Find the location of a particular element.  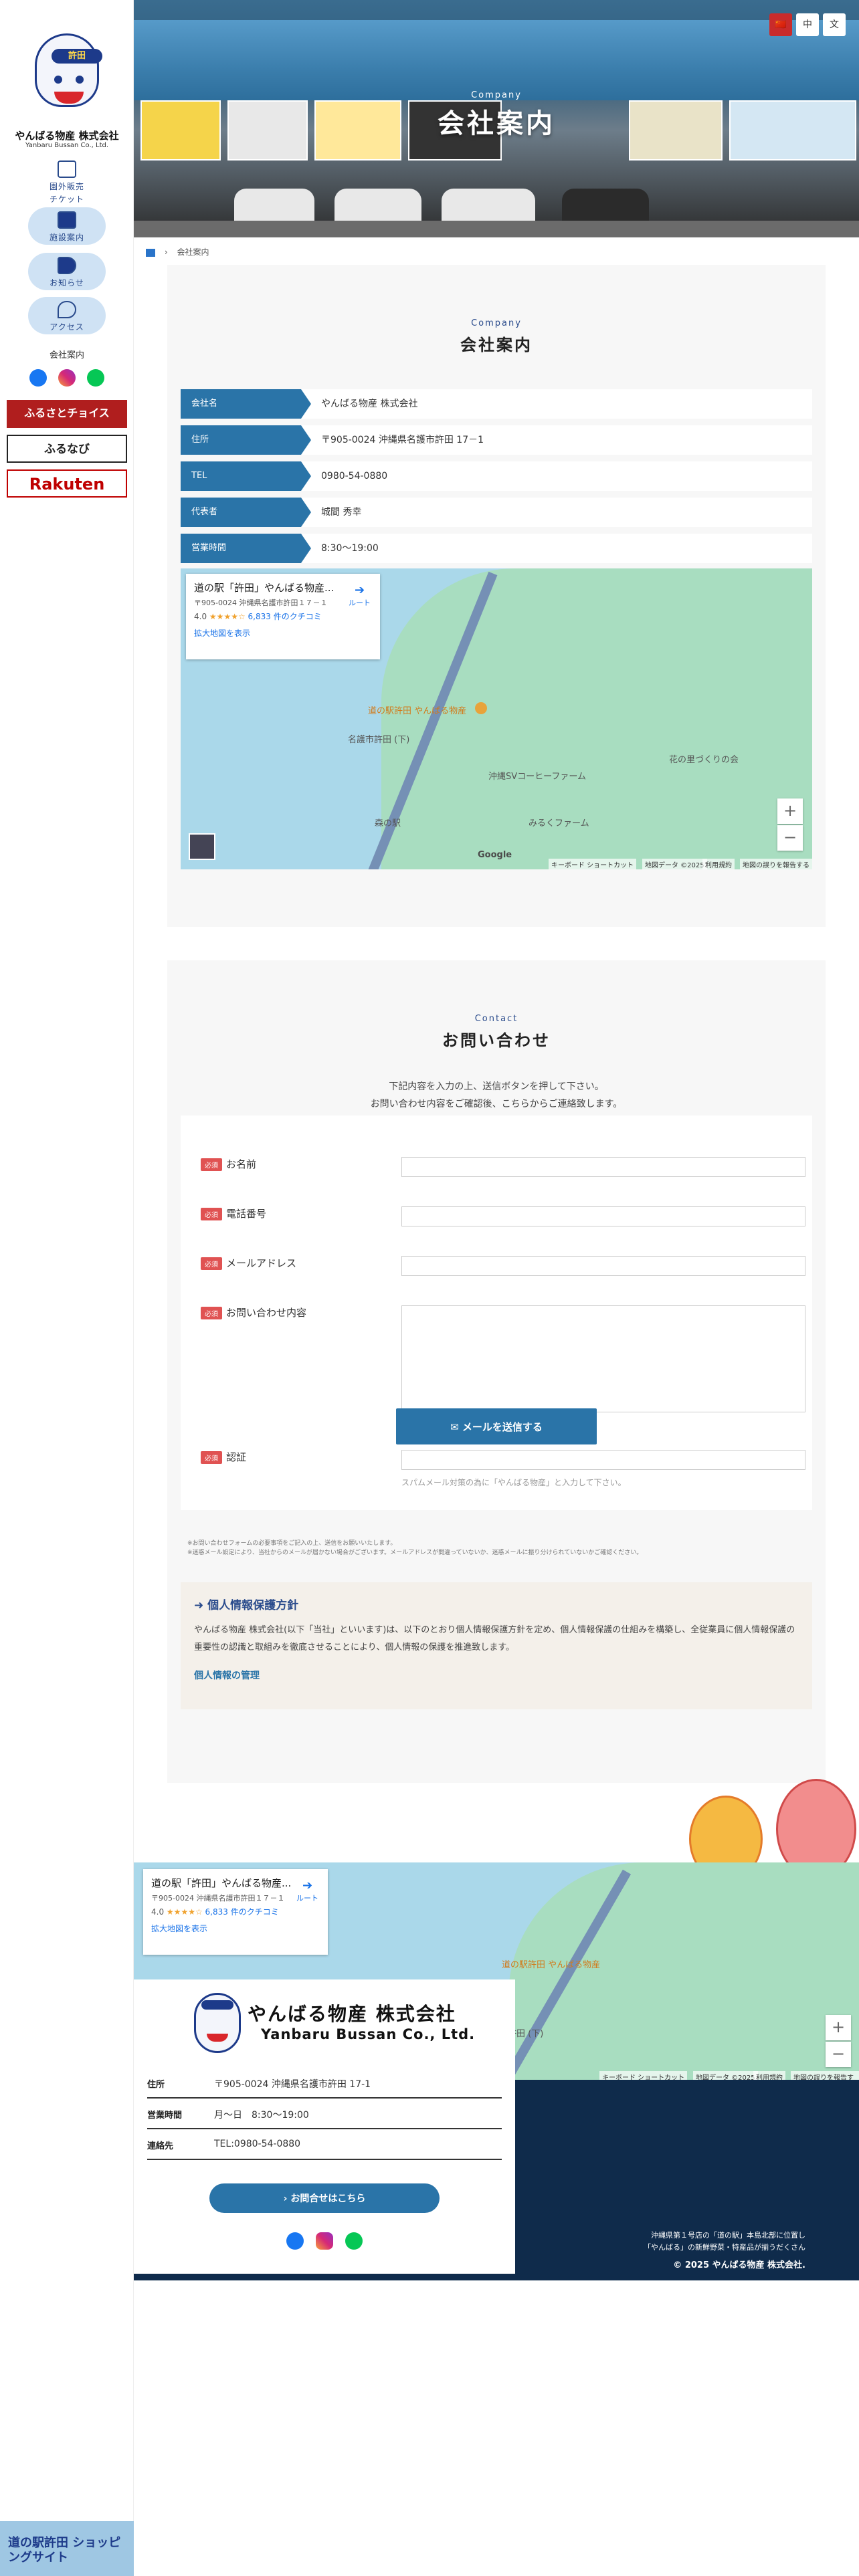

form-row-message: 必須 お問い合わせ内容 is located at coordinates (503, 1362).